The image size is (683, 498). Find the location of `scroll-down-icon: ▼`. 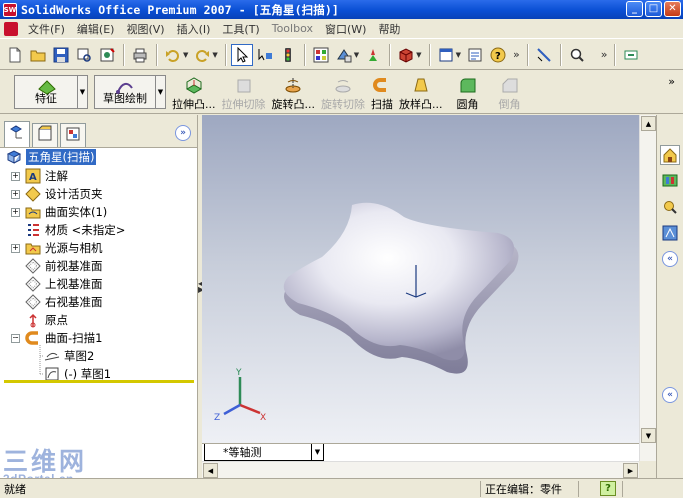

scroll-down-icon: ▼ is located at coordinates (648, 435).